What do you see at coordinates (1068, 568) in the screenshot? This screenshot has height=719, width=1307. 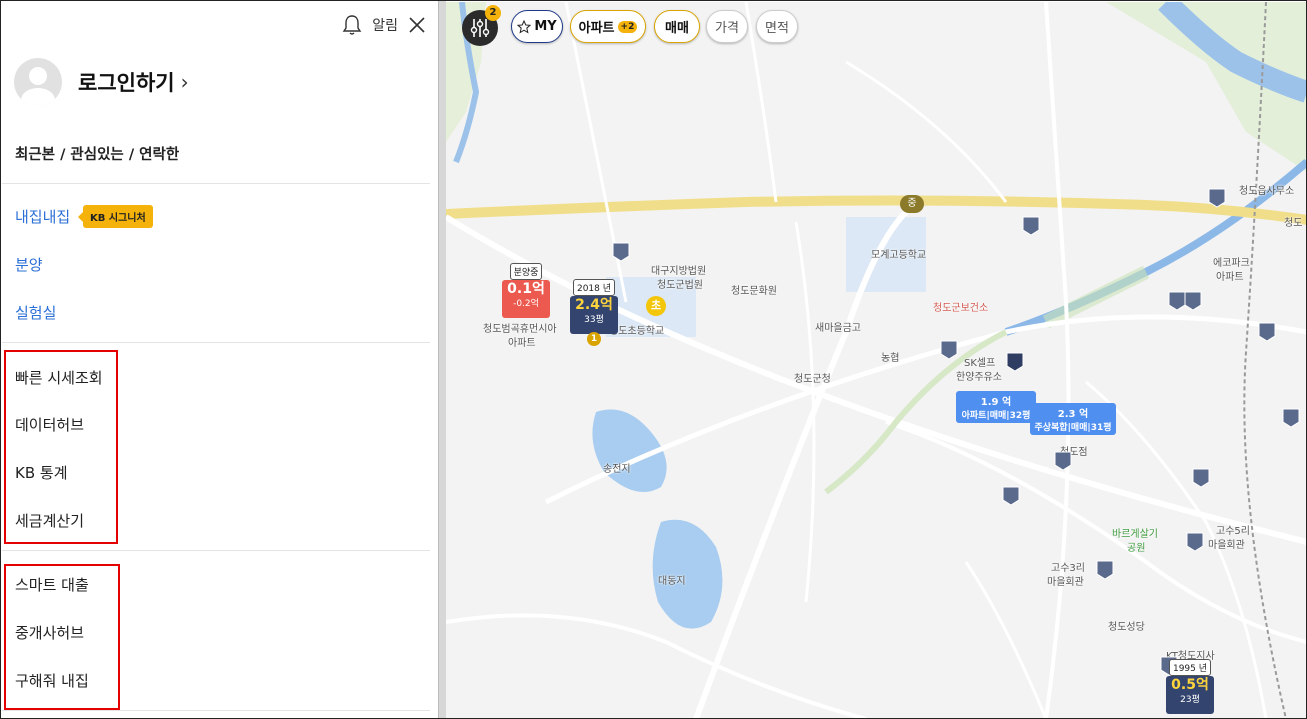 I see `map-label: 고수3리` at bounding box center [1068, 568].